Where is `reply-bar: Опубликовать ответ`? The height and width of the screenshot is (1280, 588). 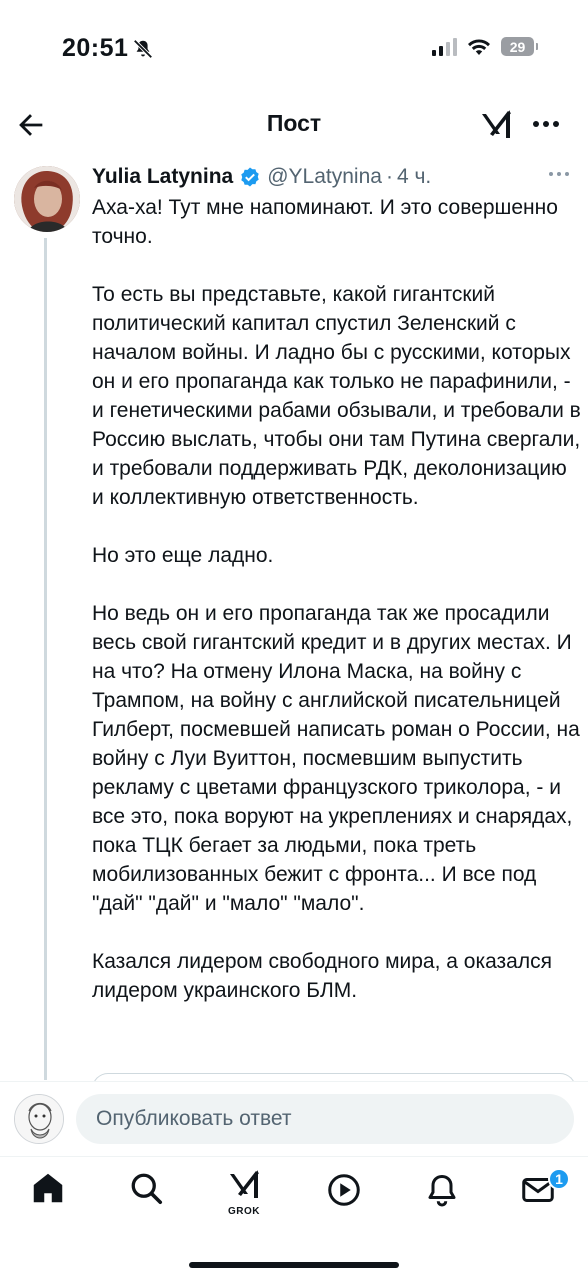 reply-bar: Опубликовать ответ is located at coordinates (294, 1118).